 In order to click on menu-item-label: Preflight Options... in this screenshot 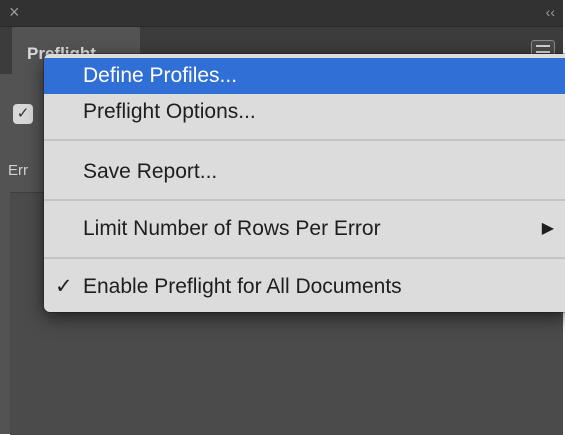, I will do `click(169, 111)`.